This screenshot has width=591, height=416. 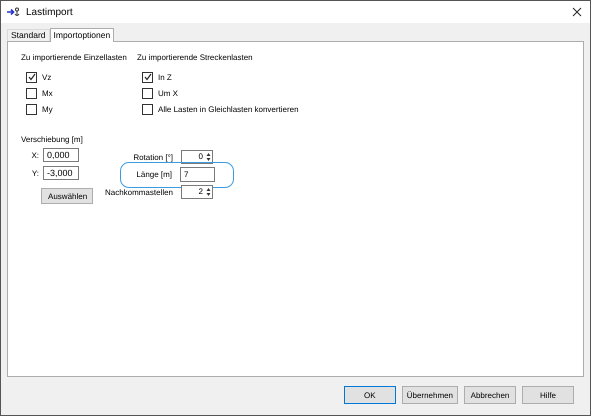 What do you see at coordinates (370, 395) in the screenshot?
I see `dialog-button: OK` at bounding box center [370, 395].